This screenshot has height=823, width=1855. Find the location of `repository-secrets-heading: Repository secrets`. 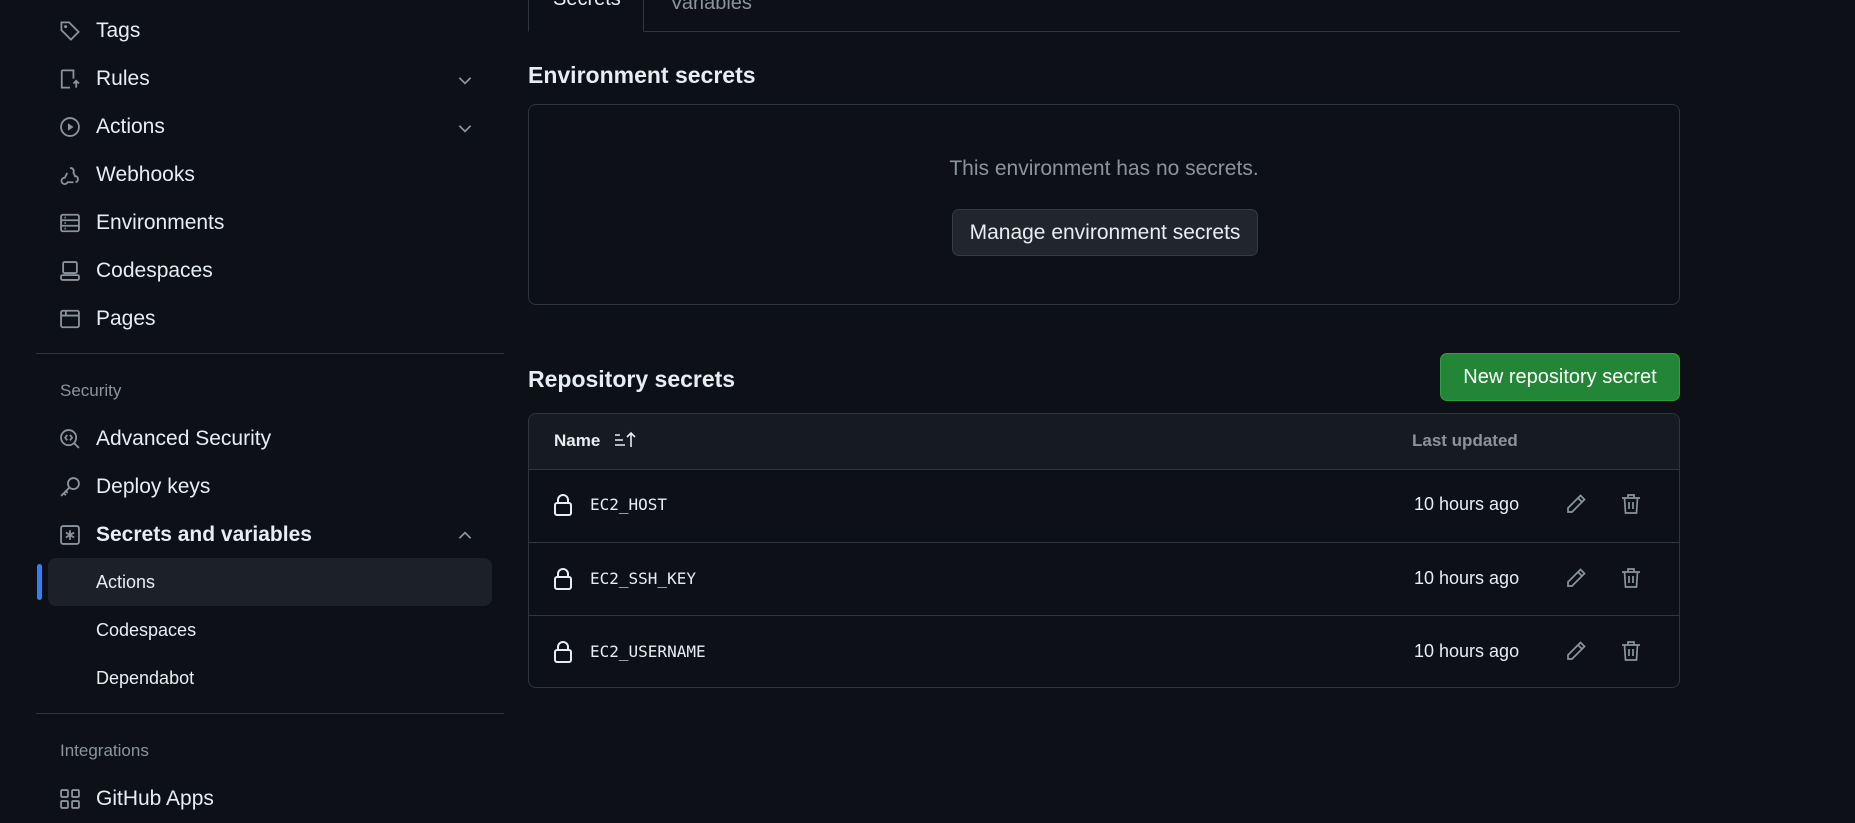

repository-secrets-heading: Repository secrets is located at coordinates (632, 379).